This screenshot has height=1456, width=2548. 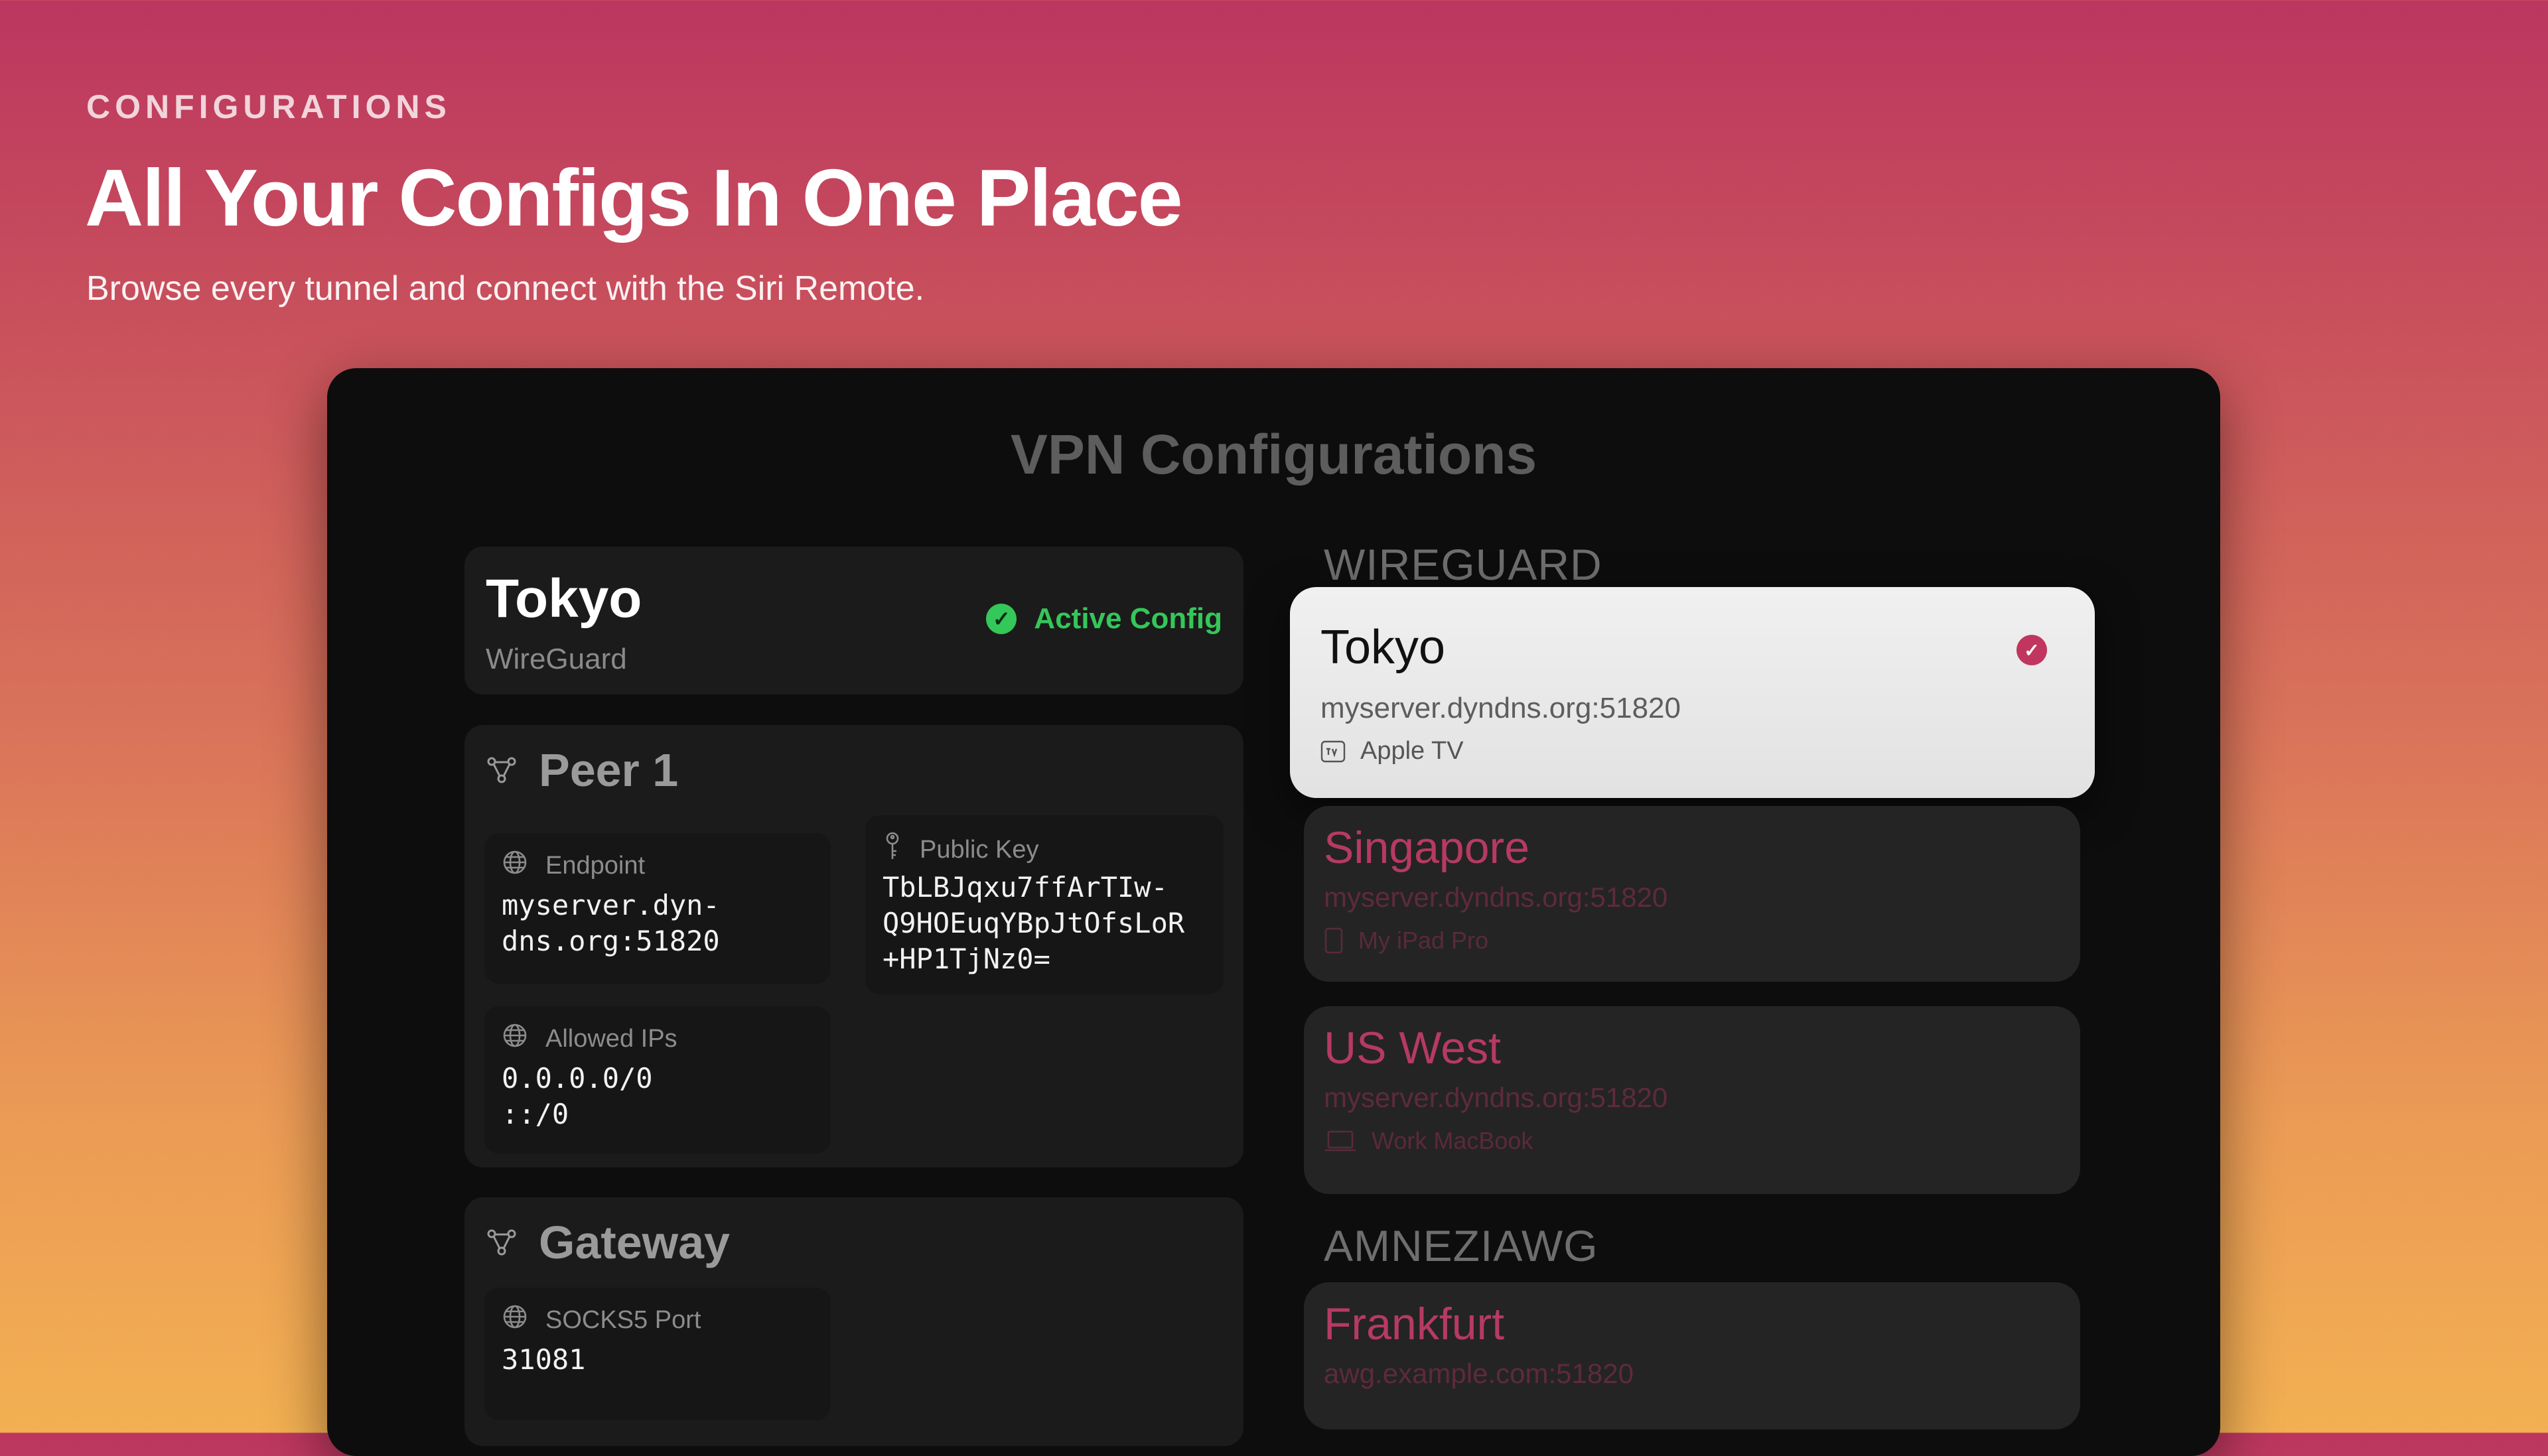 I want to click on gateway-card: Gateway SOCKS5 Port 31081, so click(x=854, y=1321).